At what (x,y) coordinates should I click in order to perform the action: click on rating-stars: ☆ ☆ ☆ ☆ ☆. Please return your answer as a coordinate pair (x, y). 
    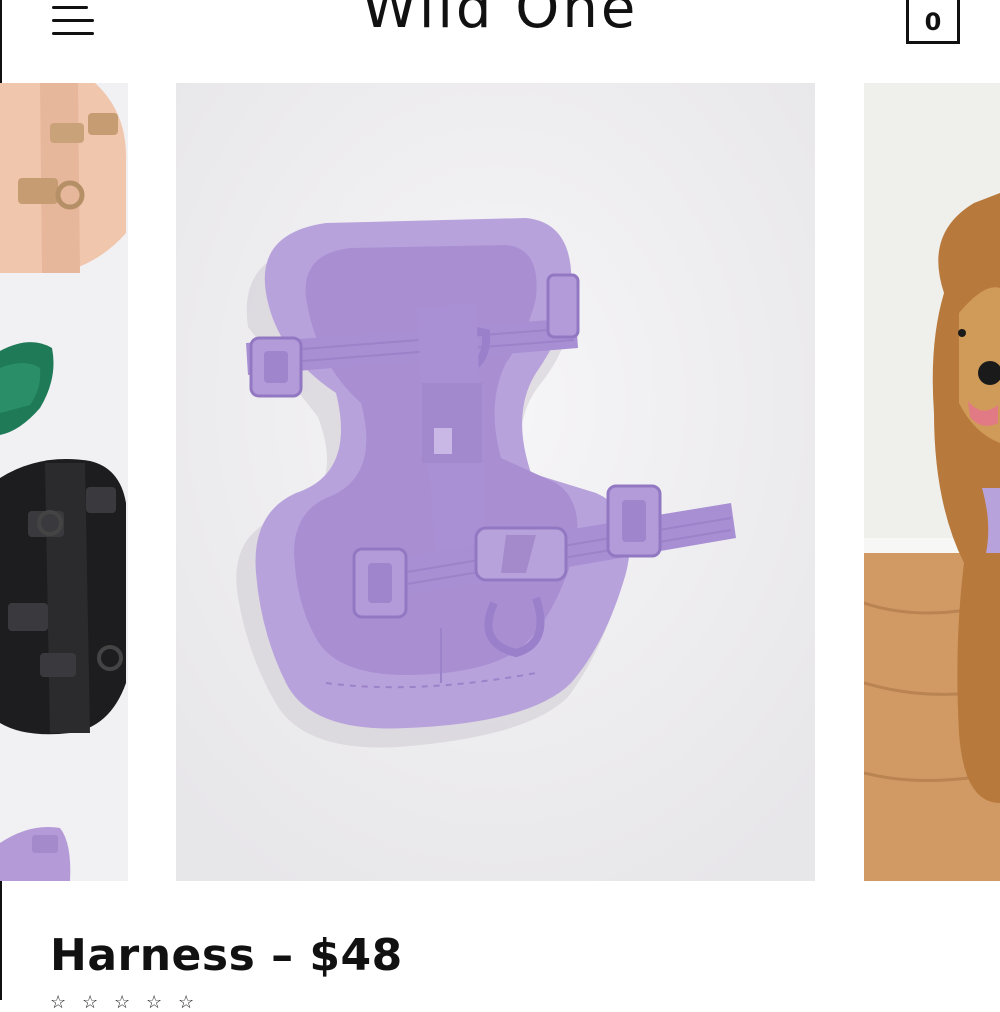
    Looking at the image, I should click on (124, 1002).